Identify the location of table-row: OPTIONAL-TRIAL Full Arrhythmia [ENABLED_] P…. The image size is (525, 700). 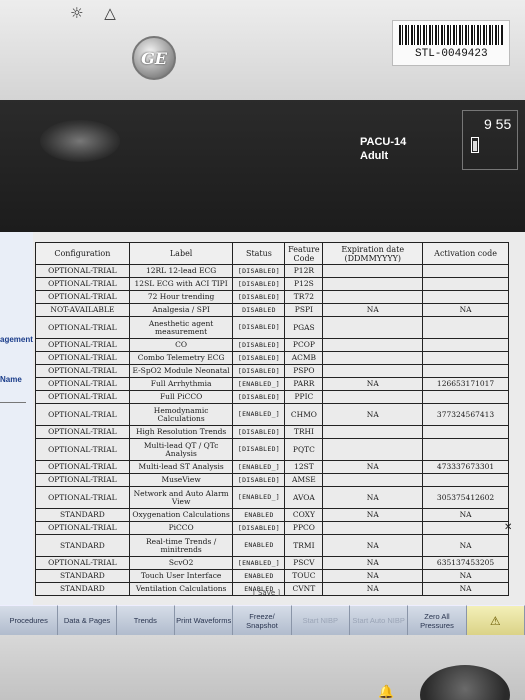
(272, 384).